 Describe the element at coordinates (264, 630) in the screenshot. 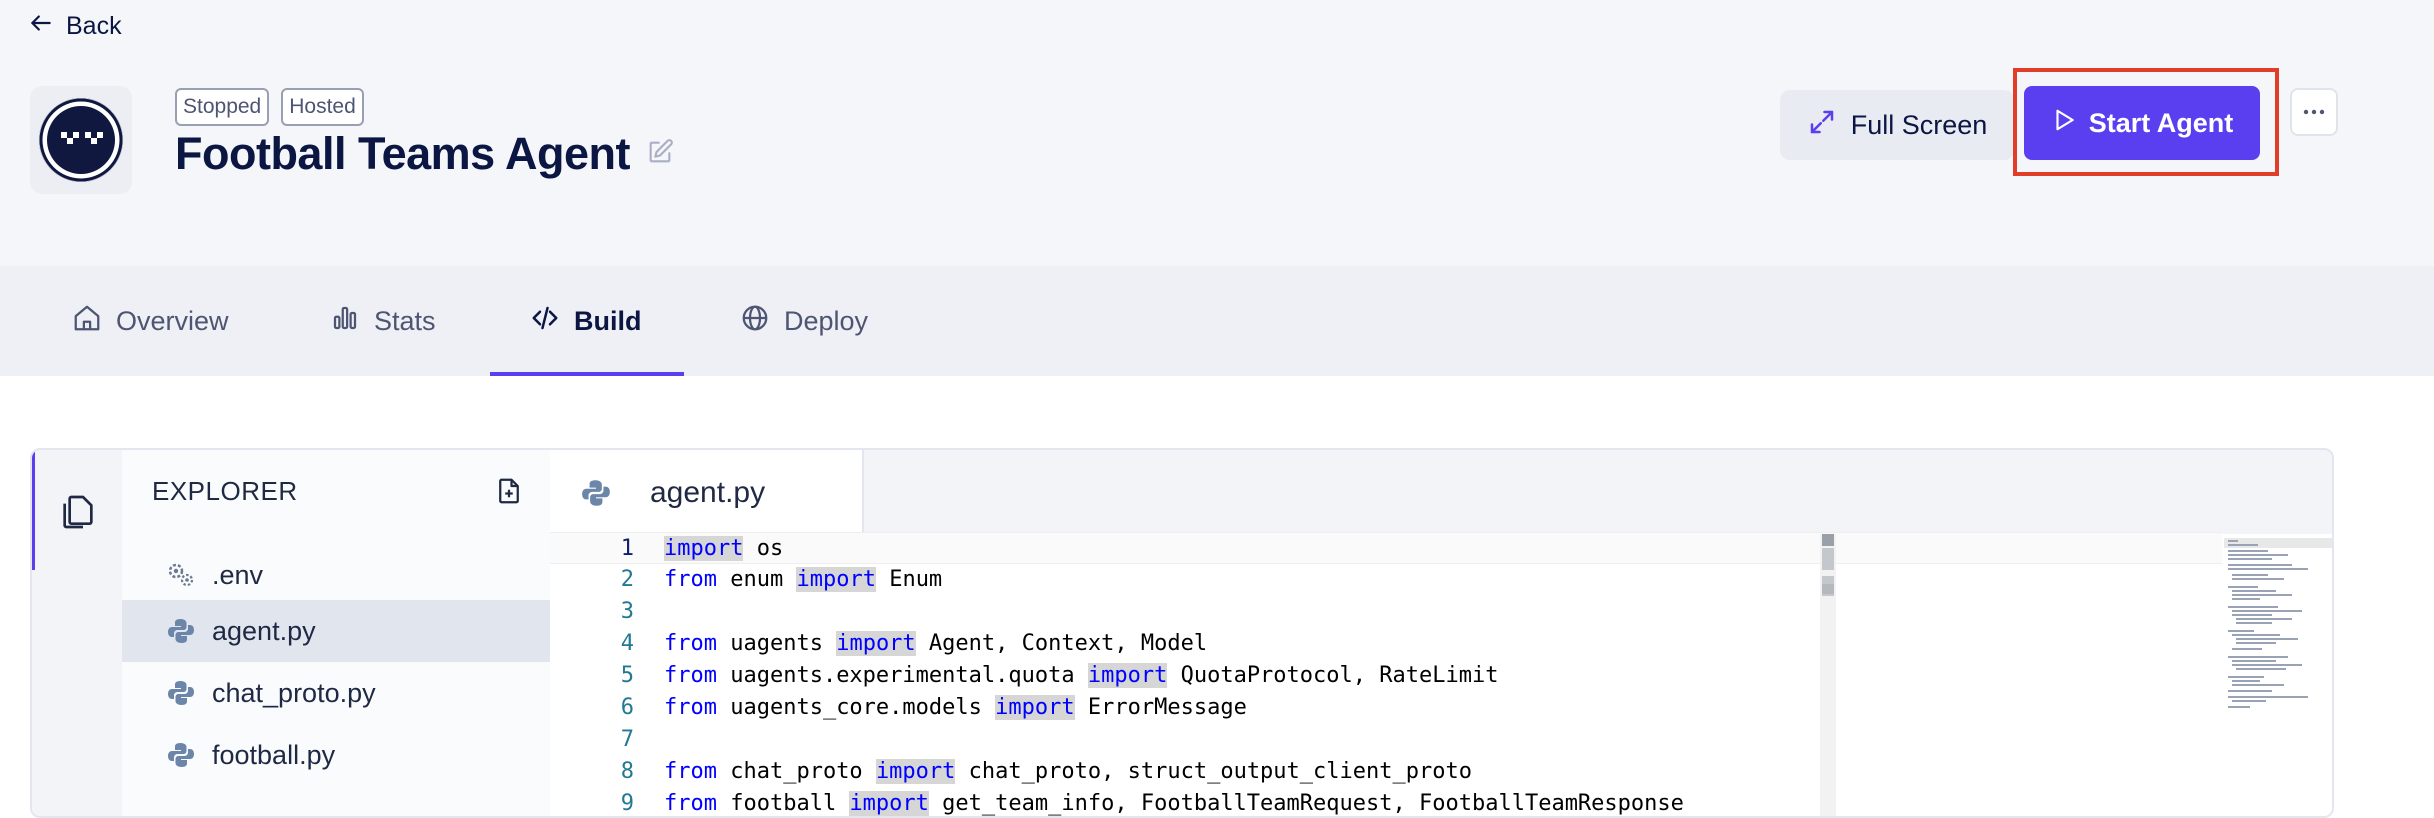

I see `file-name: agent.py` at that location.